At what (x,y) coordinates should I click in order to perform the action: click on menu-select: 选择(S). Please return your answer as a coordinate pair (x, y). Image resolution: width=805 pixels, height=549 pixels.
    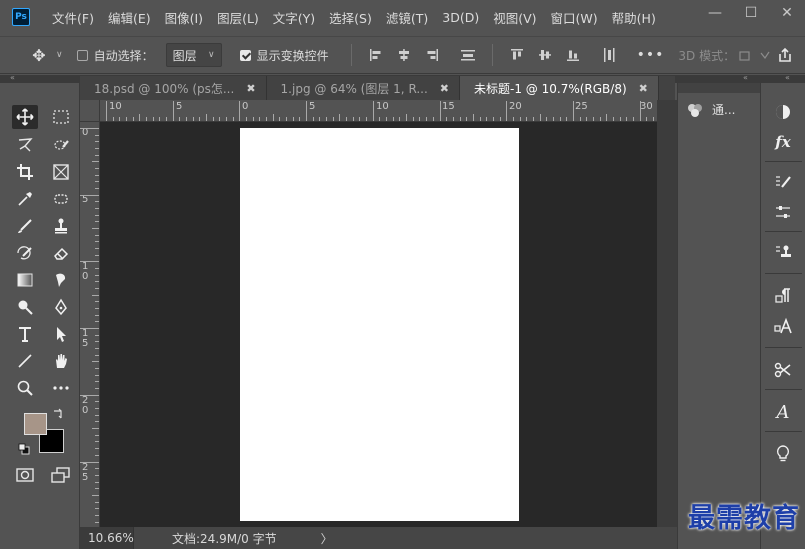
    Looking at the image, I should click on (350, 17).